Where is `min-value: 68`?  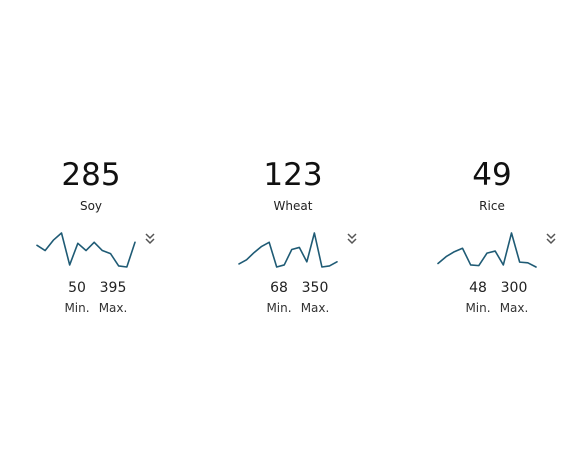
min-value: 68 is located at coordinates (279, 288).